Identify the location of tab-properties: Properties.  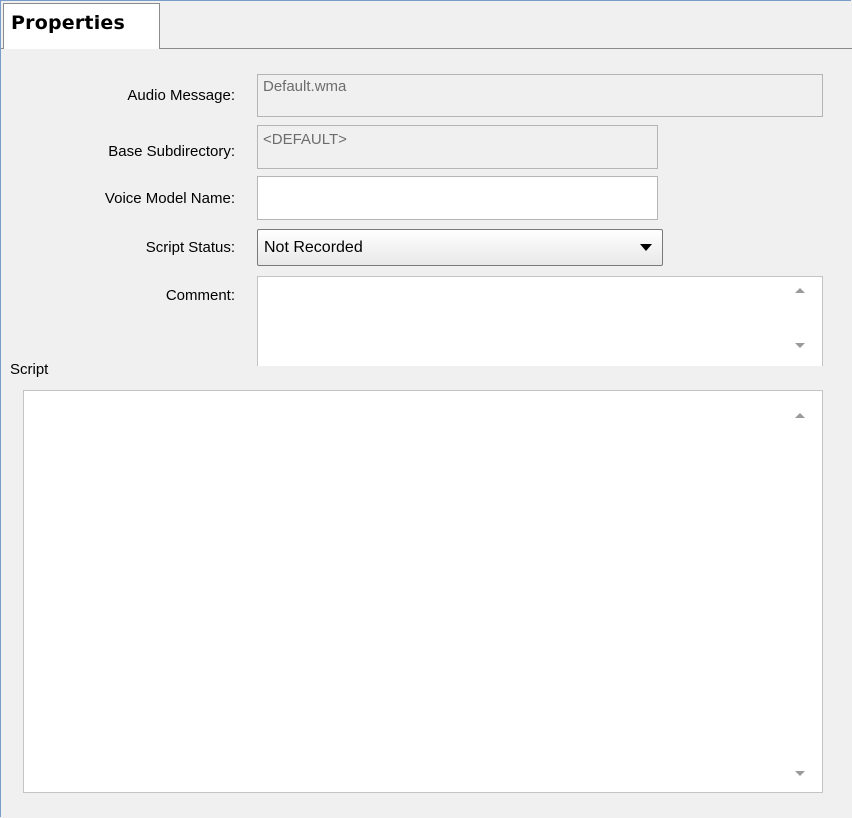
(81, 26).